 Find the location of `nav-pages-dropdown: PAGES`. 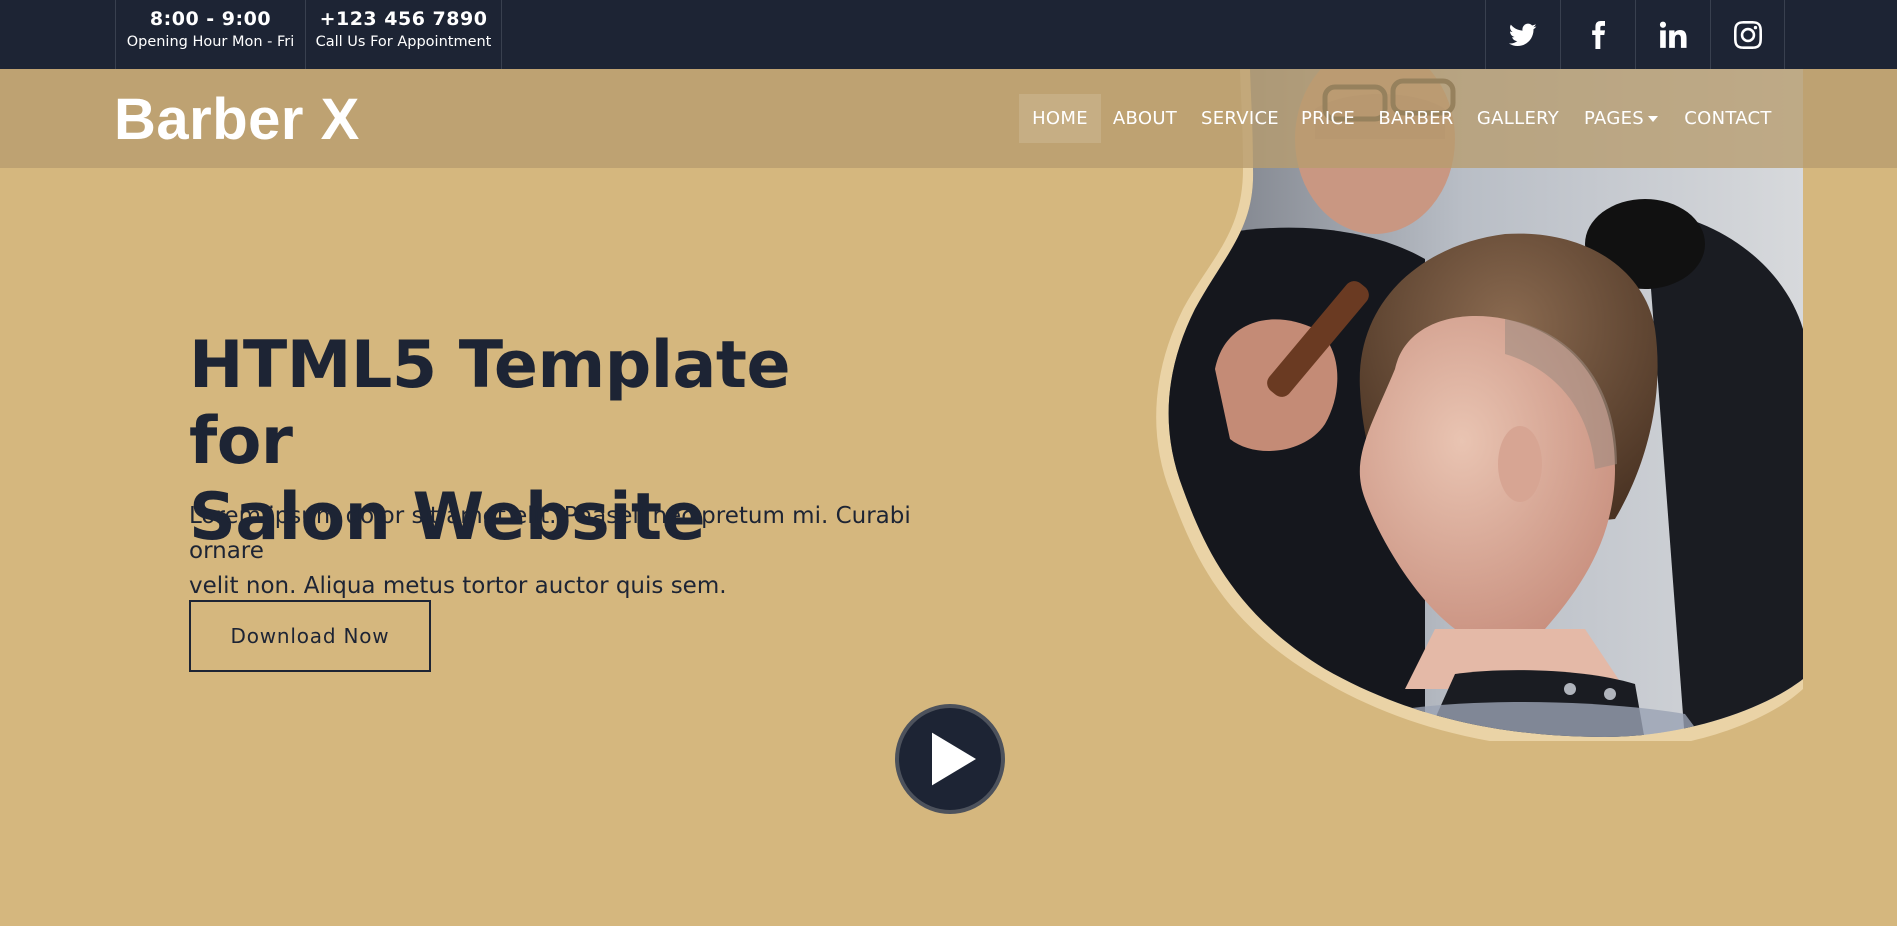

nav-pages-dropdown: PAGES is located at coordinates (1621, 118).